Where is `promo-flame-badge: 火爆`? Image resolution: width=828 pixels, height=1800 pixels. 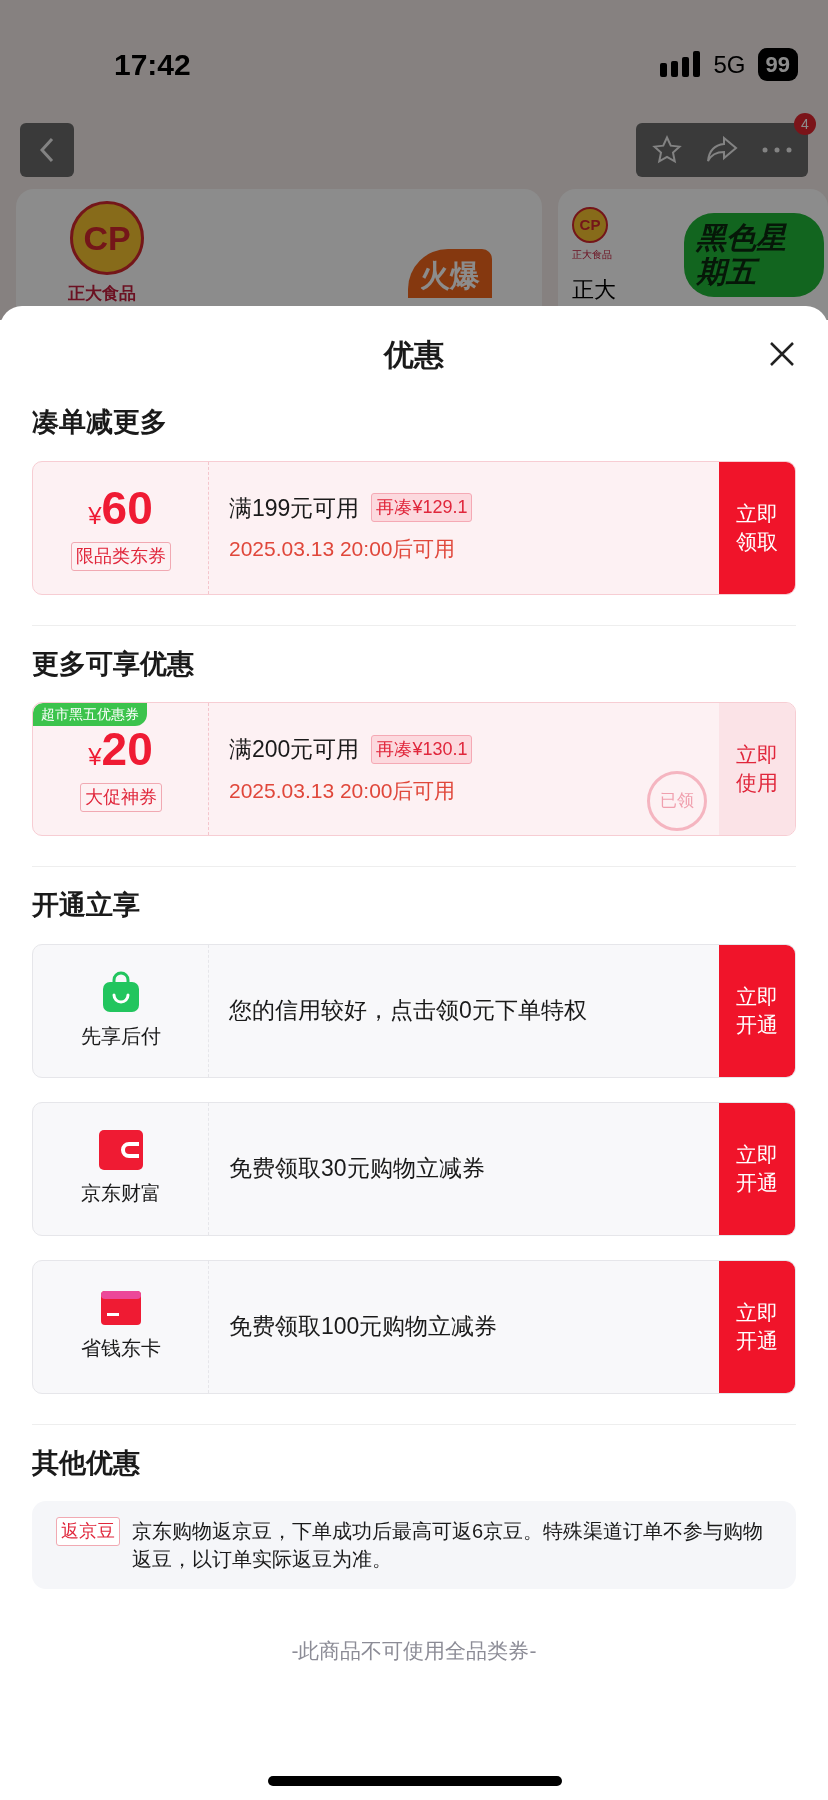
promo-flame-badge: 火爆 is located at coordinates (450, 273).